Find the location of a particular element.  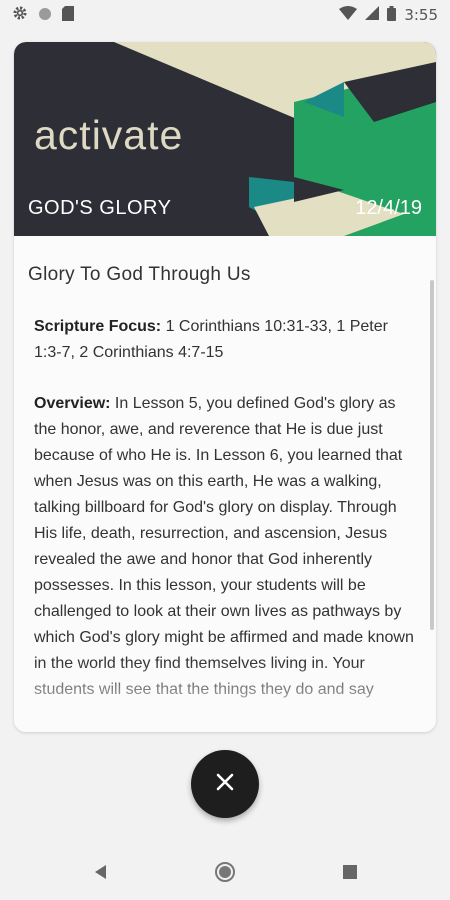

banner-date: 12/4/19 is located at coordinates (388, 208).